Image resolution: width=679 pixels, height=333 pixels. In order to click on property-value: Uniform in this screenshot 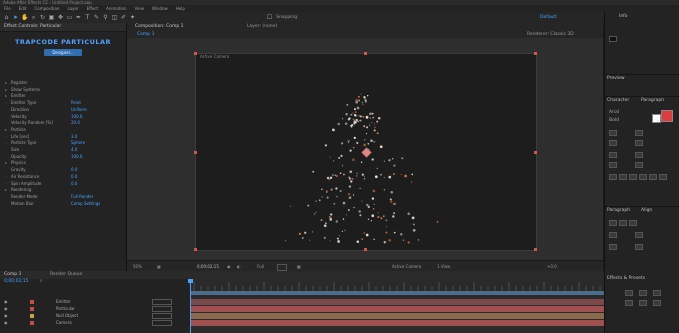, I will do `click(79, 109)`.